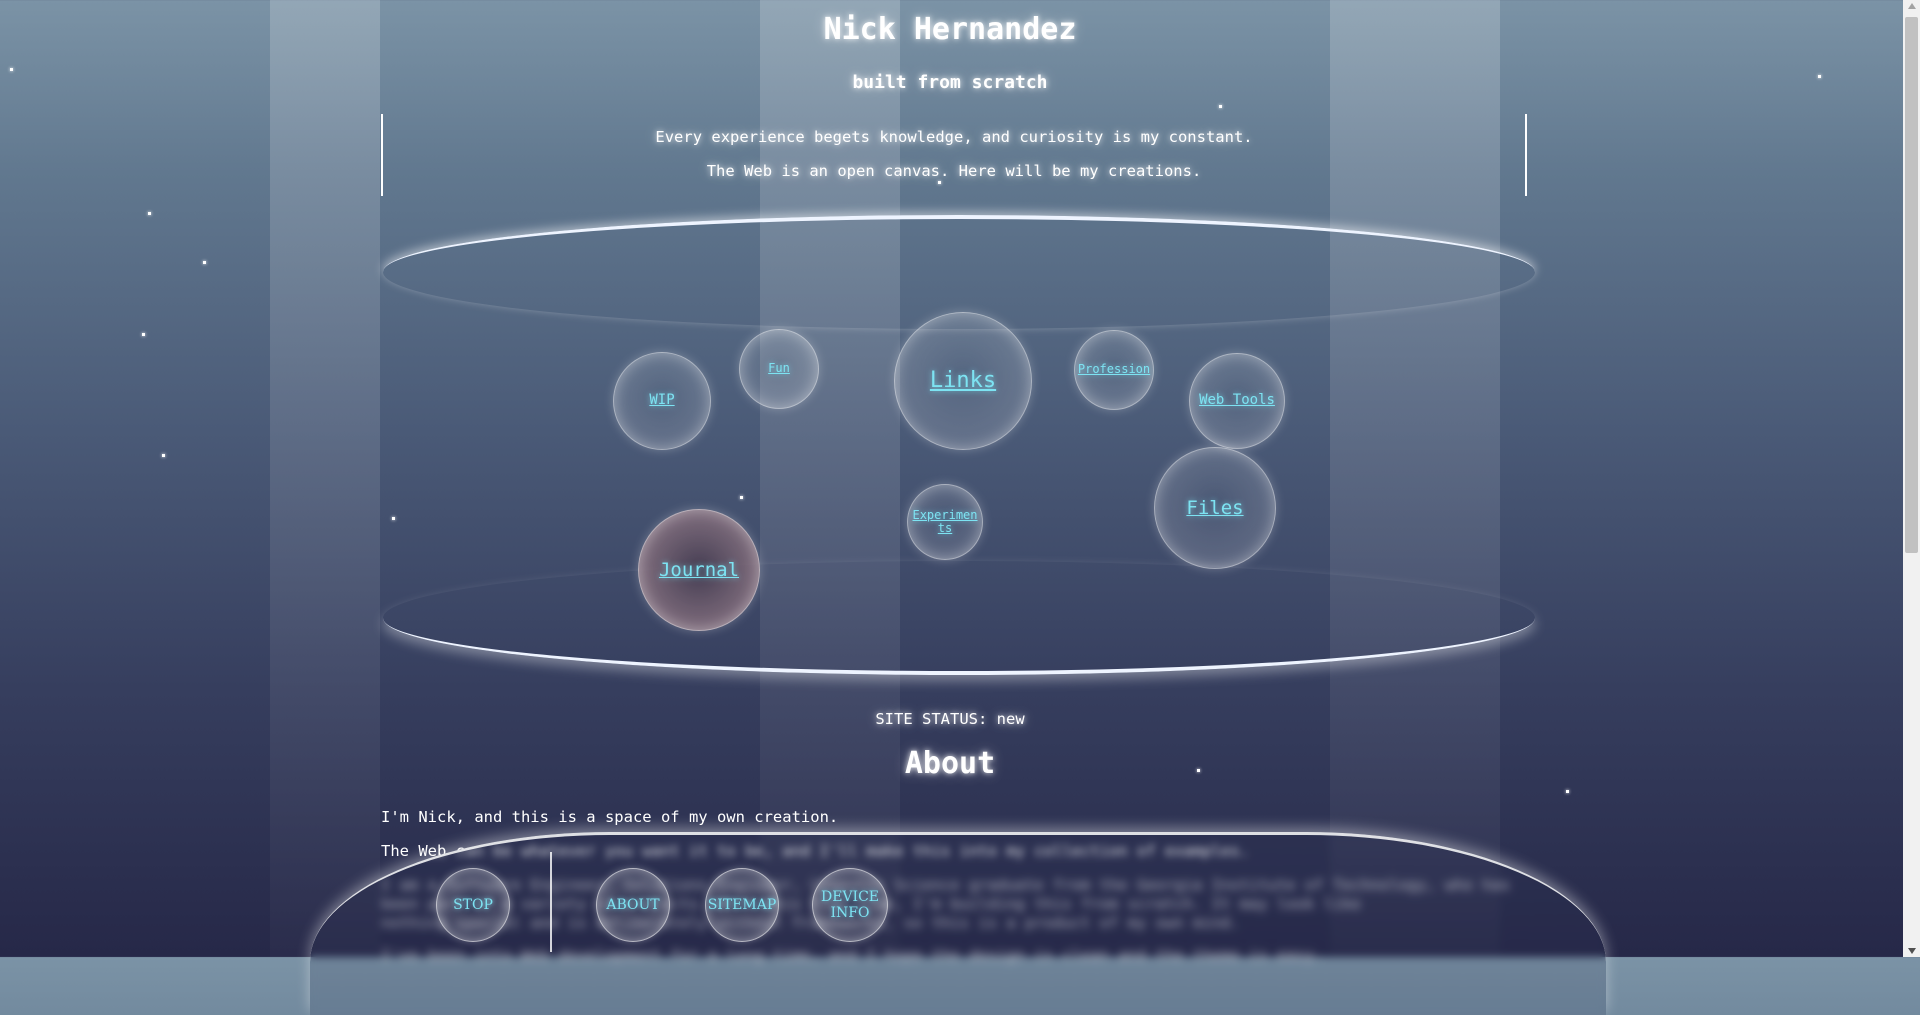  I want to click on link-wip: WIP, so click(661, 400).